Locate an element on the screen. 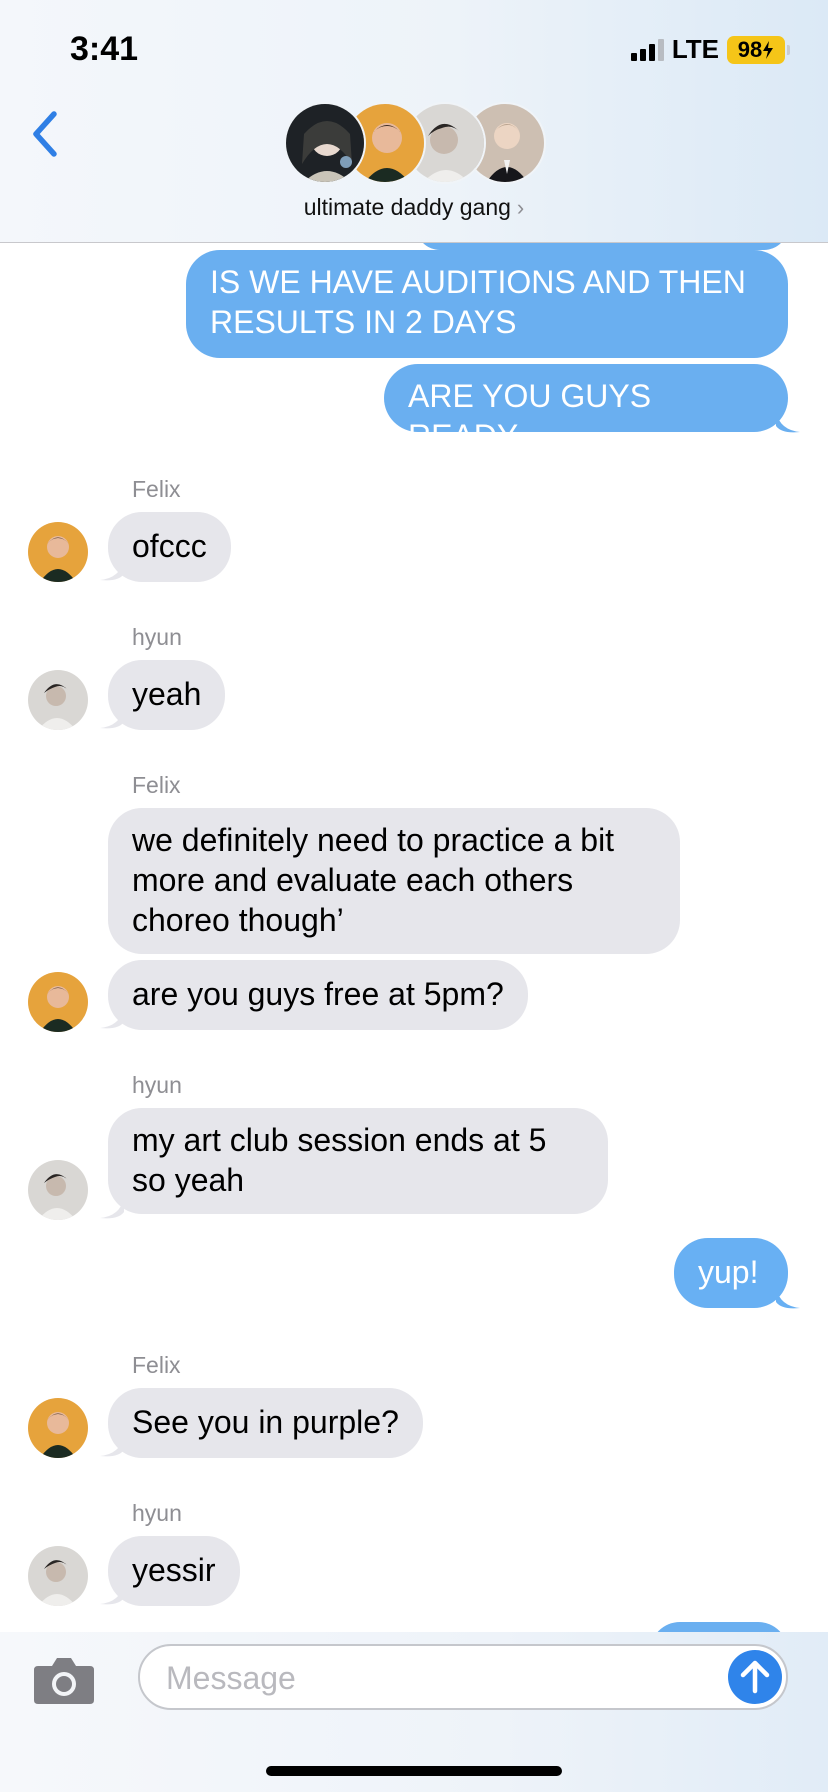 Image resolution: width=828 pixels, height=1792 pixels. message-text: See you in purple? is located at coordinates (265, 1422).